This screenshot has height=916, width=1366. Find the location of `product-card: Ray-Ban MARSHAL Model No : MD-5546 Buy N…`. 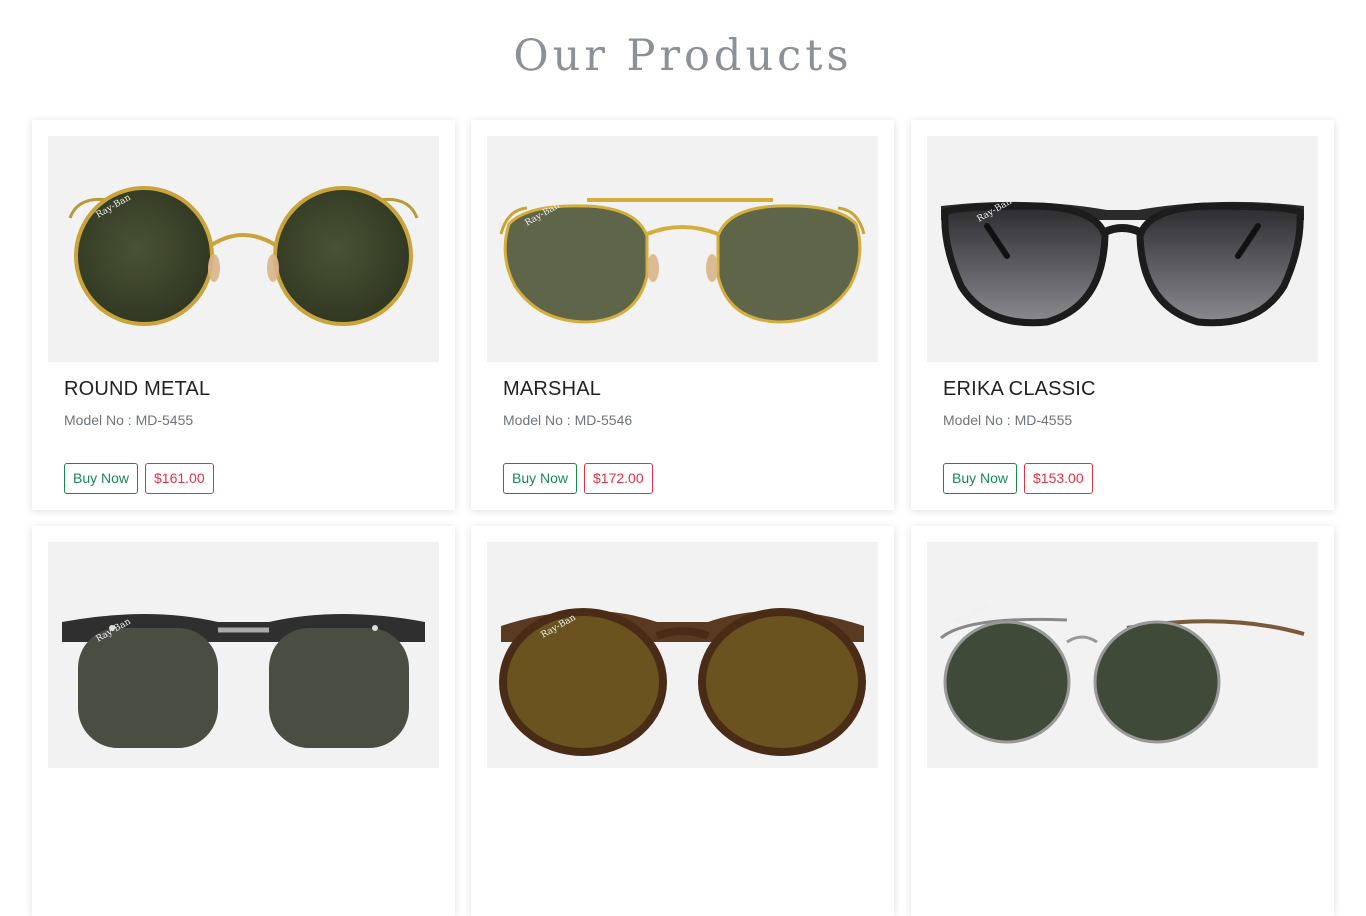

product-card: Ray-Ban MARSHAL Model No : MD-5546 Buy N… is located at coordinates (682, 315).